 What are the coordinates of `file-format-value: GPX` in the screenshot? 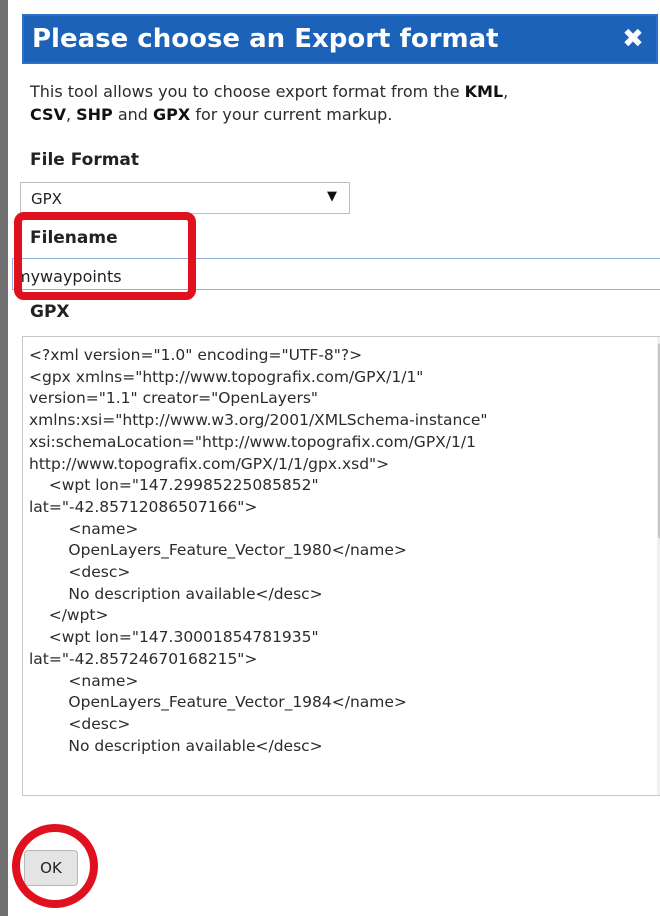 It's located at (46, 199).